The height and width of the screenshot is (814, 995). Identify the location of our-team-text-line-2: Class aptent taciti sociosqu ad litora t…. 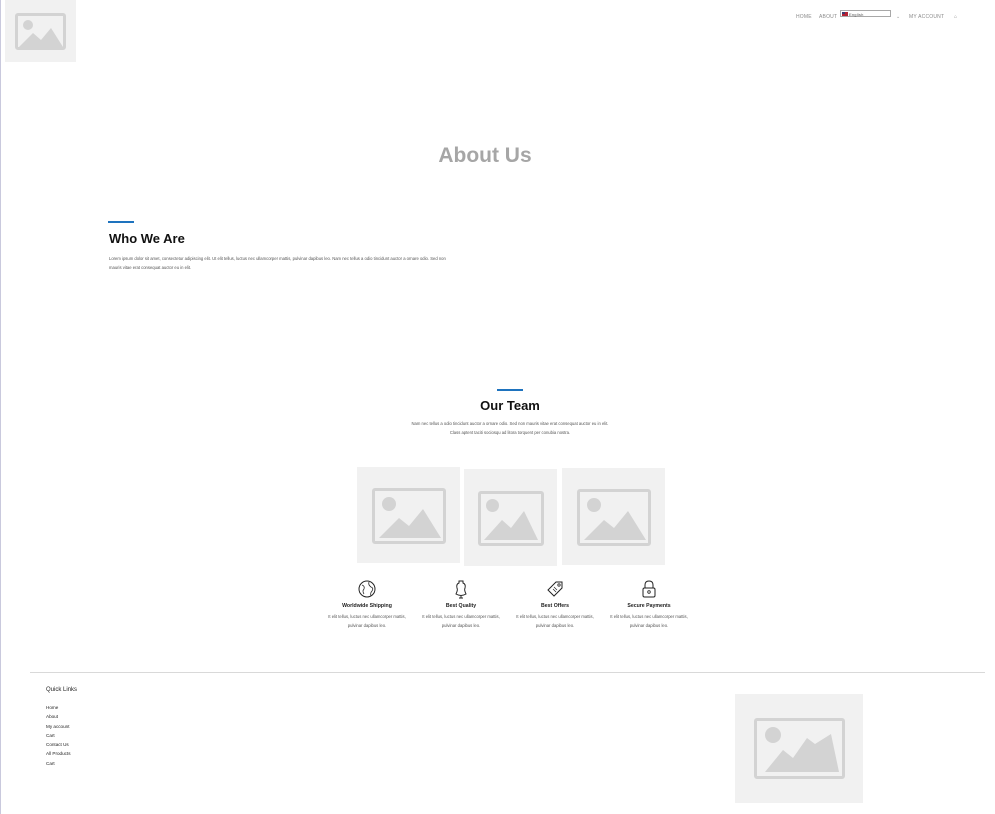
(510, 432).